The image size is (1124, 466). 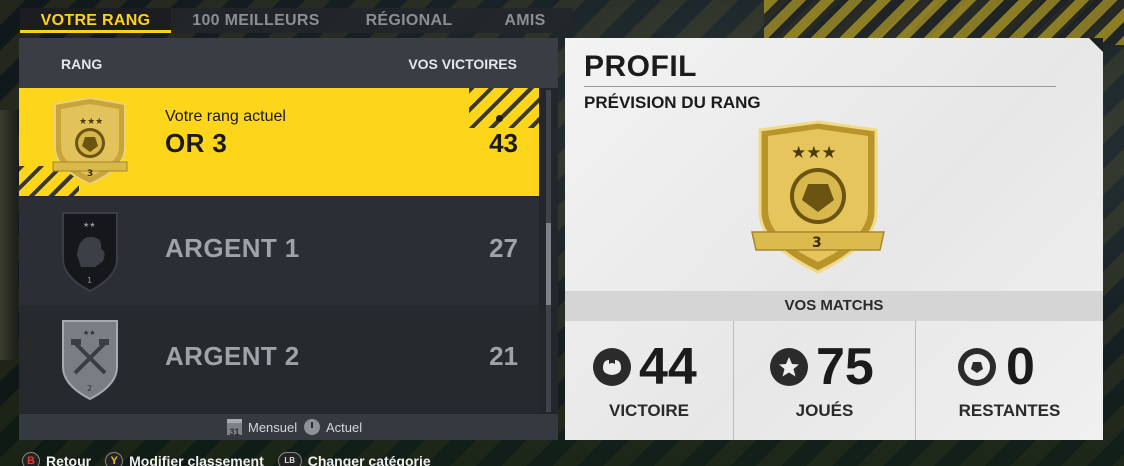 What do you see at coordinates (89, 280) in the screenshot?
I see `badge-number: 1` at bounding box center [89, 280].